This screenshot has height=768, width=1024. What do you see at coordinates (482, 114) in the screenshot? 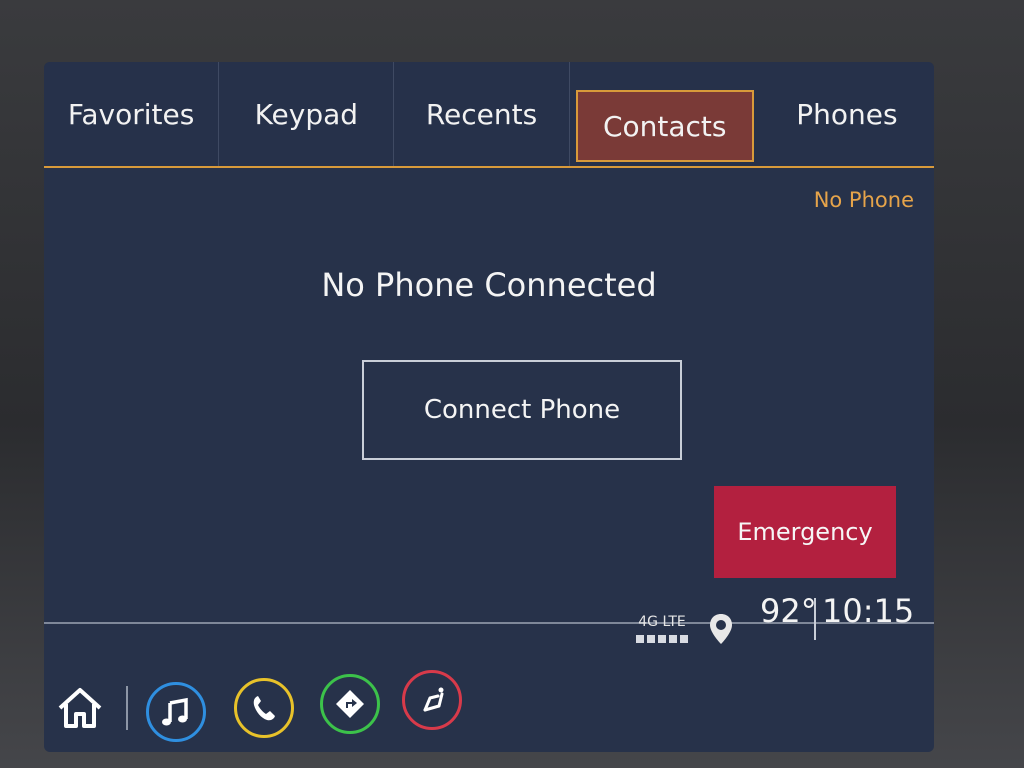
I see `tab-recents: Recents` at bounding box center [482, 114].